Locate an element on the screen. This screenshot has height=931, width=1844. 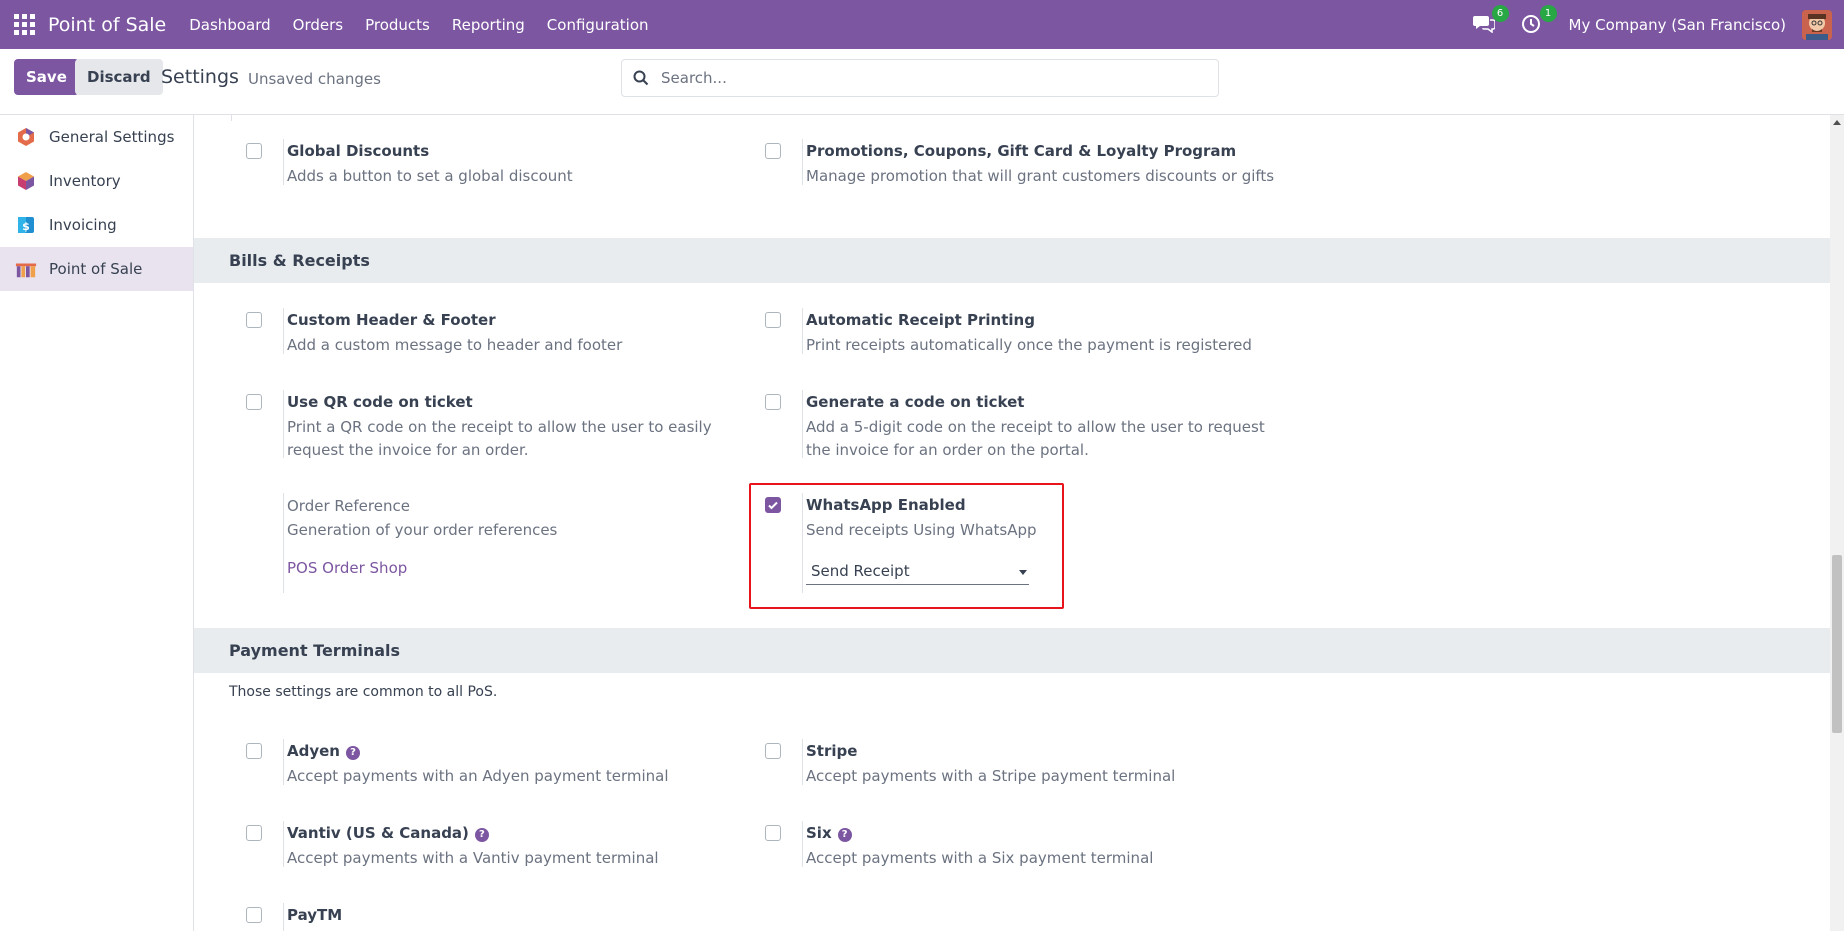
setting-title: Global Discounts is located at coordinates (358, 151).